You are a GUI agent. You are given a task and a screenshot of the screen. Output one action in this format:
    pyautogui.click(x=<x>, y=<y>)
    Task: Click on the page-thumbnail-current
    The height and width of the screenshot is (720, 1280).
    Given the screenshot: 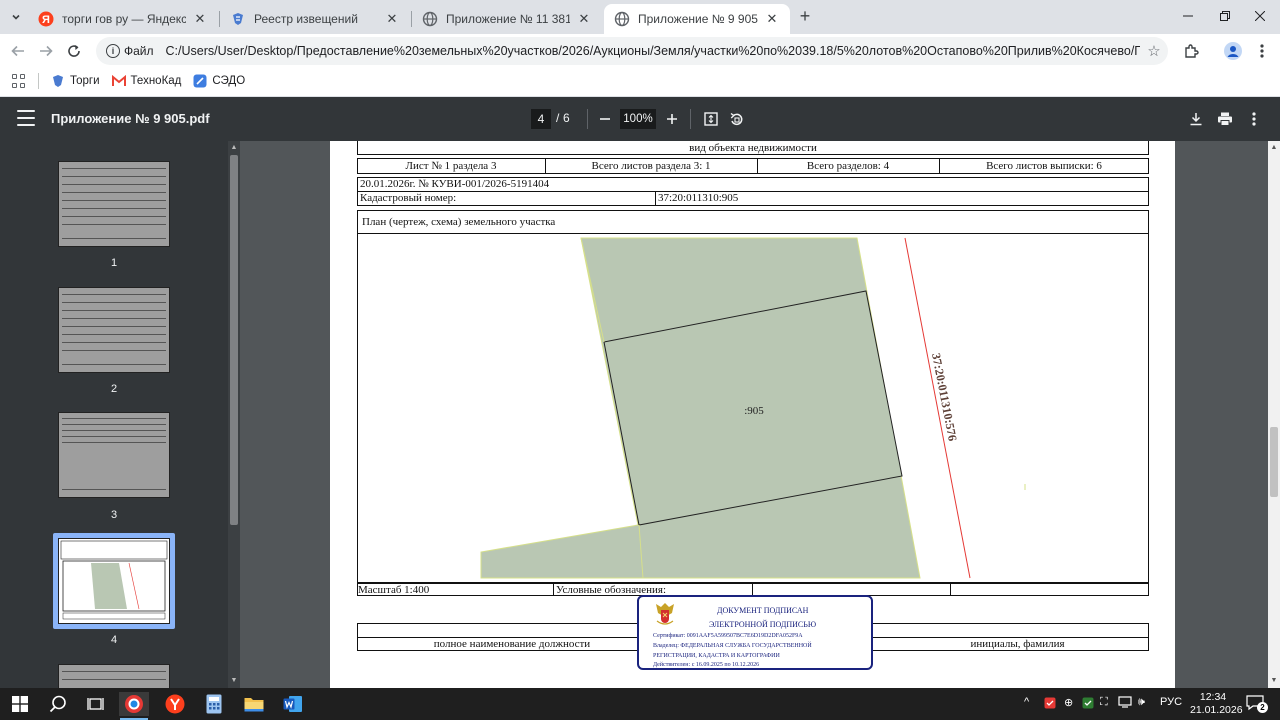 What is the action you would take?
    pyautogui.click(x=114, y=581)
    